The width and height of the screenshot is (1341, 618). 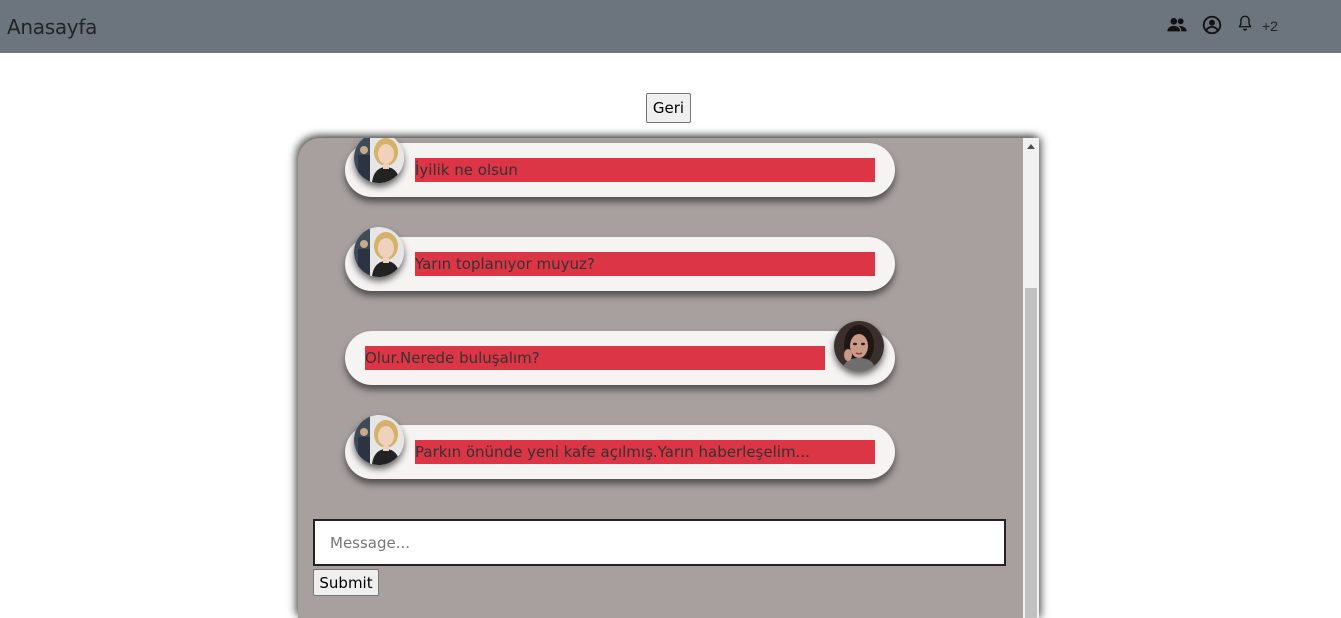 What do you see at coordinates (346, 582) in the screenshot?
I see `submit-button: Submit` at bounding box center [346, 582].